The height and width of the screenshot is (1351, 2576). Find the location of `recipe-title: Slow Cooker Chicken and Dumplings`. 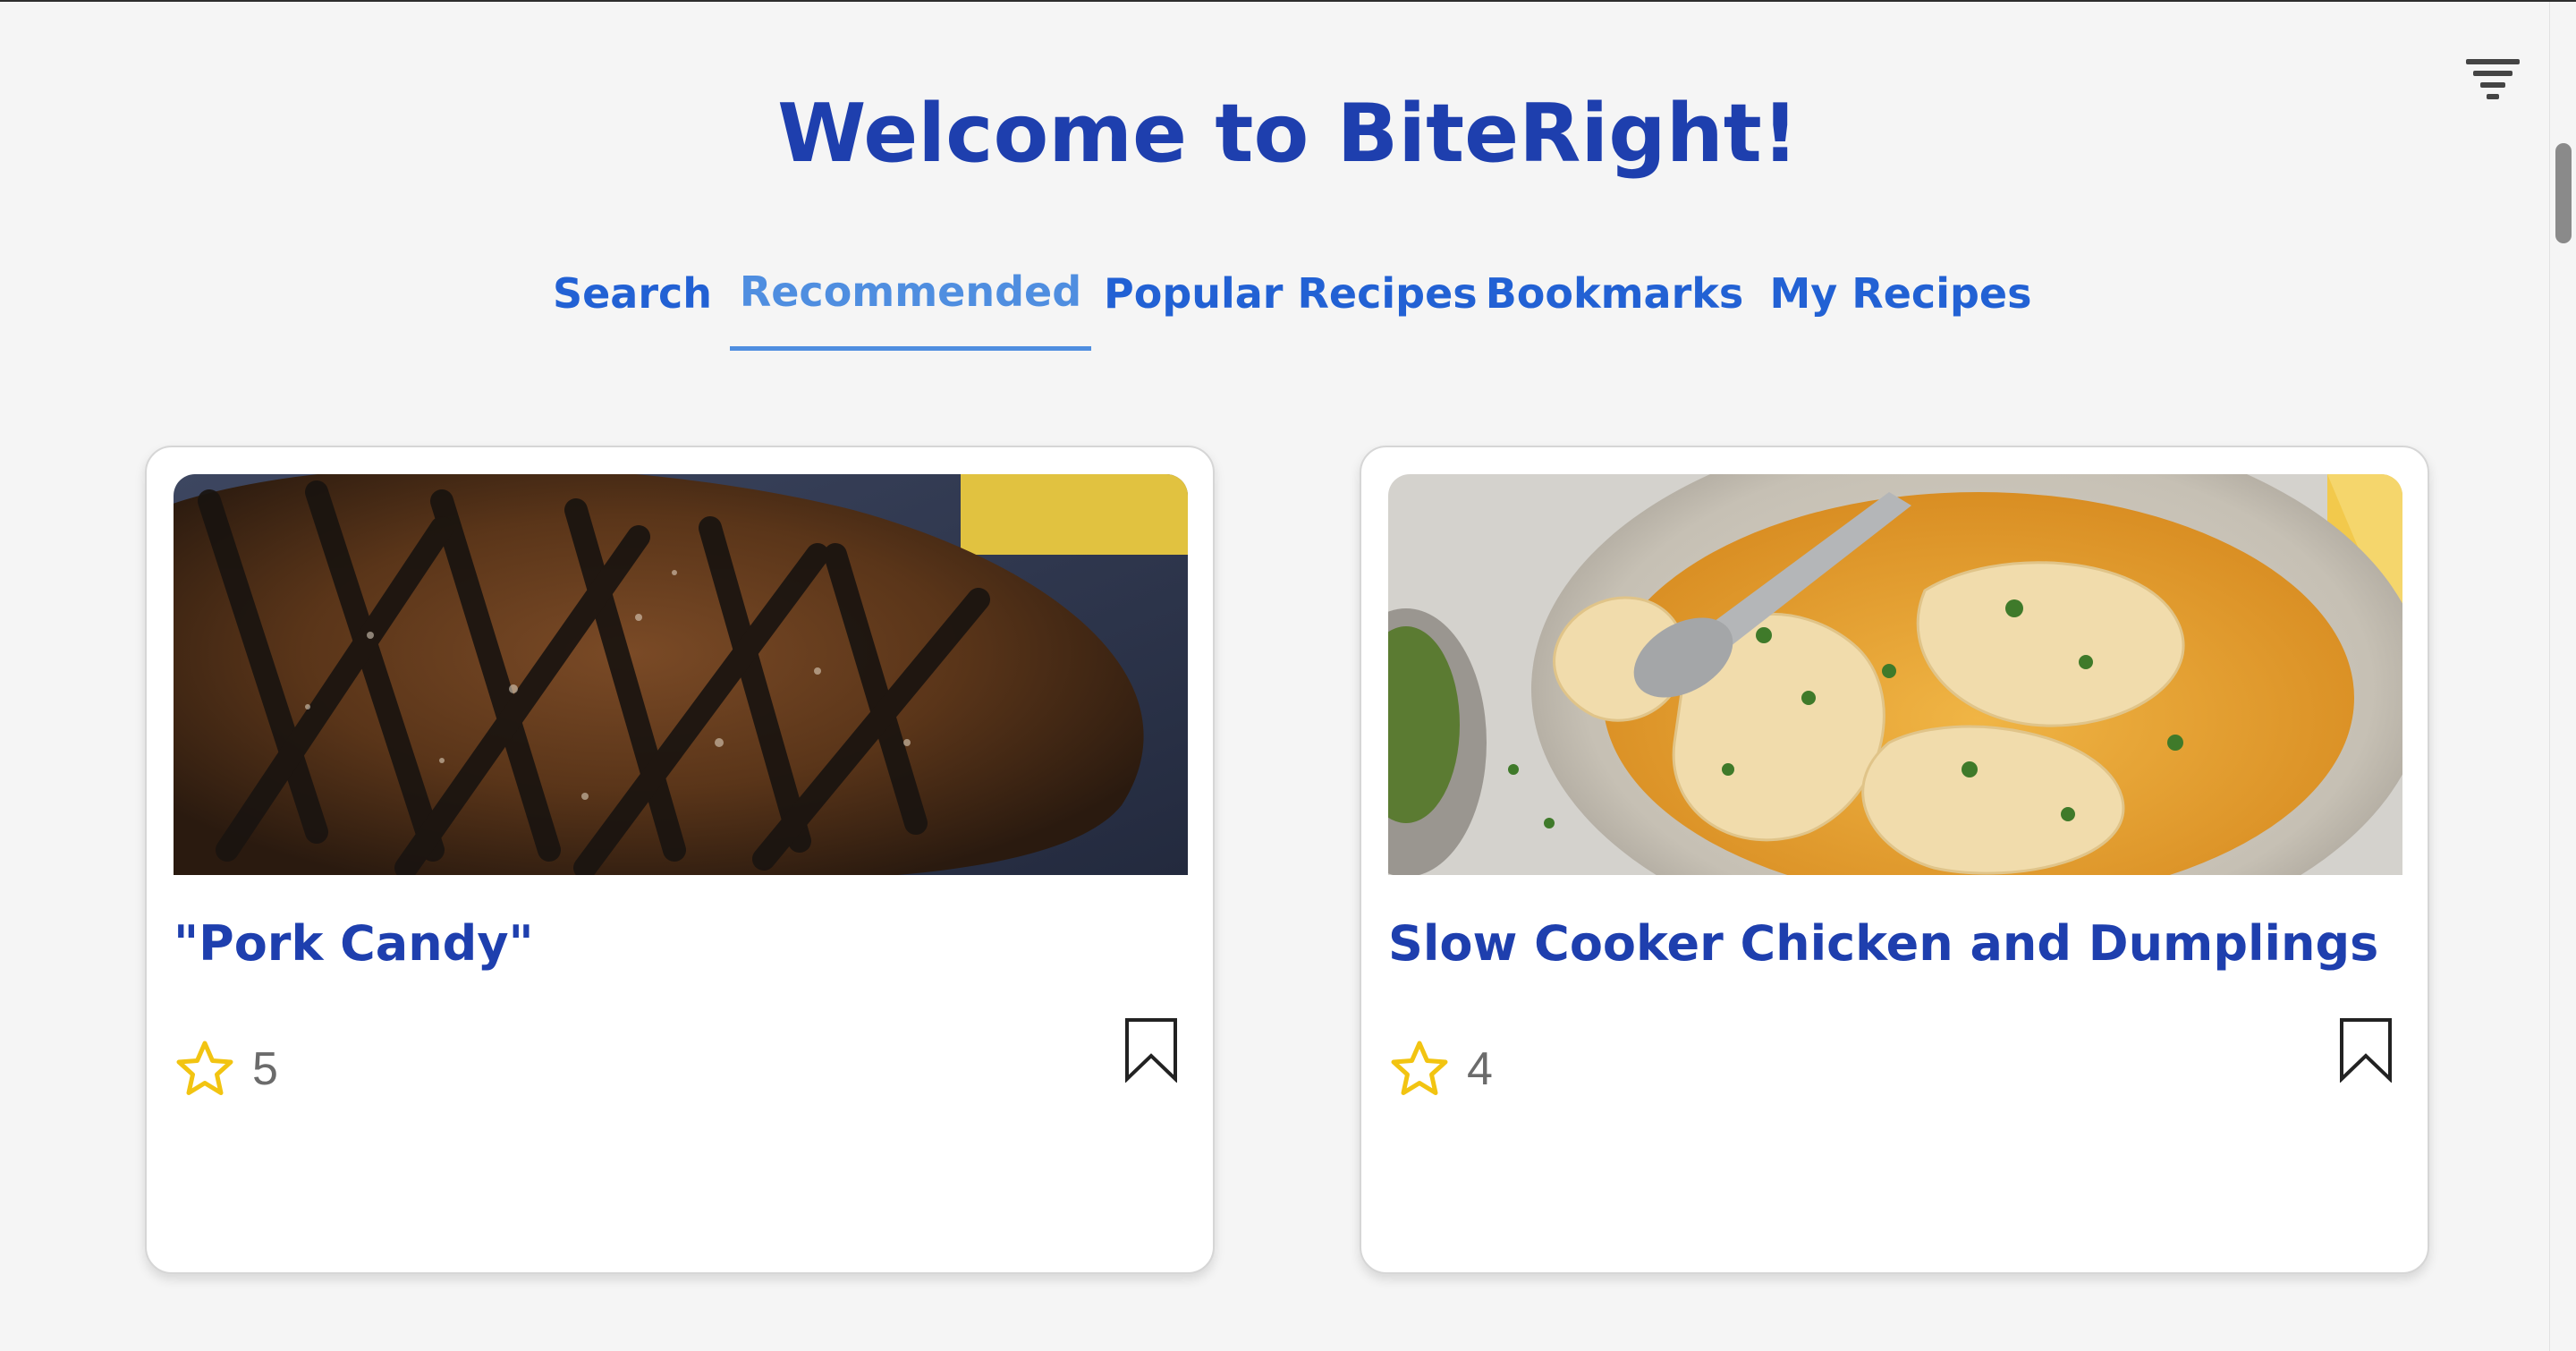

recipe-title: Slow Cooker Chicken and Dumplings is located at coordinates (1895, 944).